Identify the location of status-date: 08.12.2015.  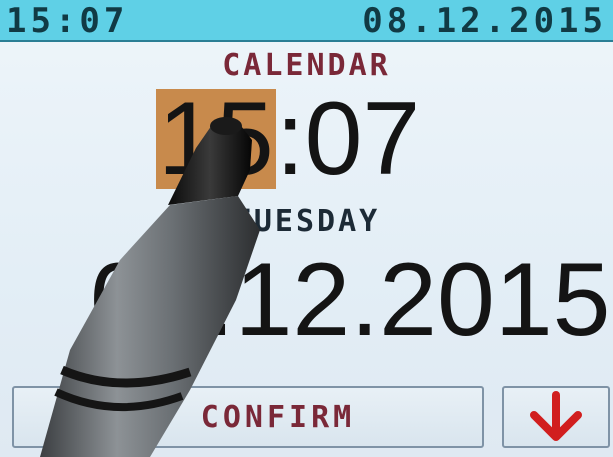
(484, 21).